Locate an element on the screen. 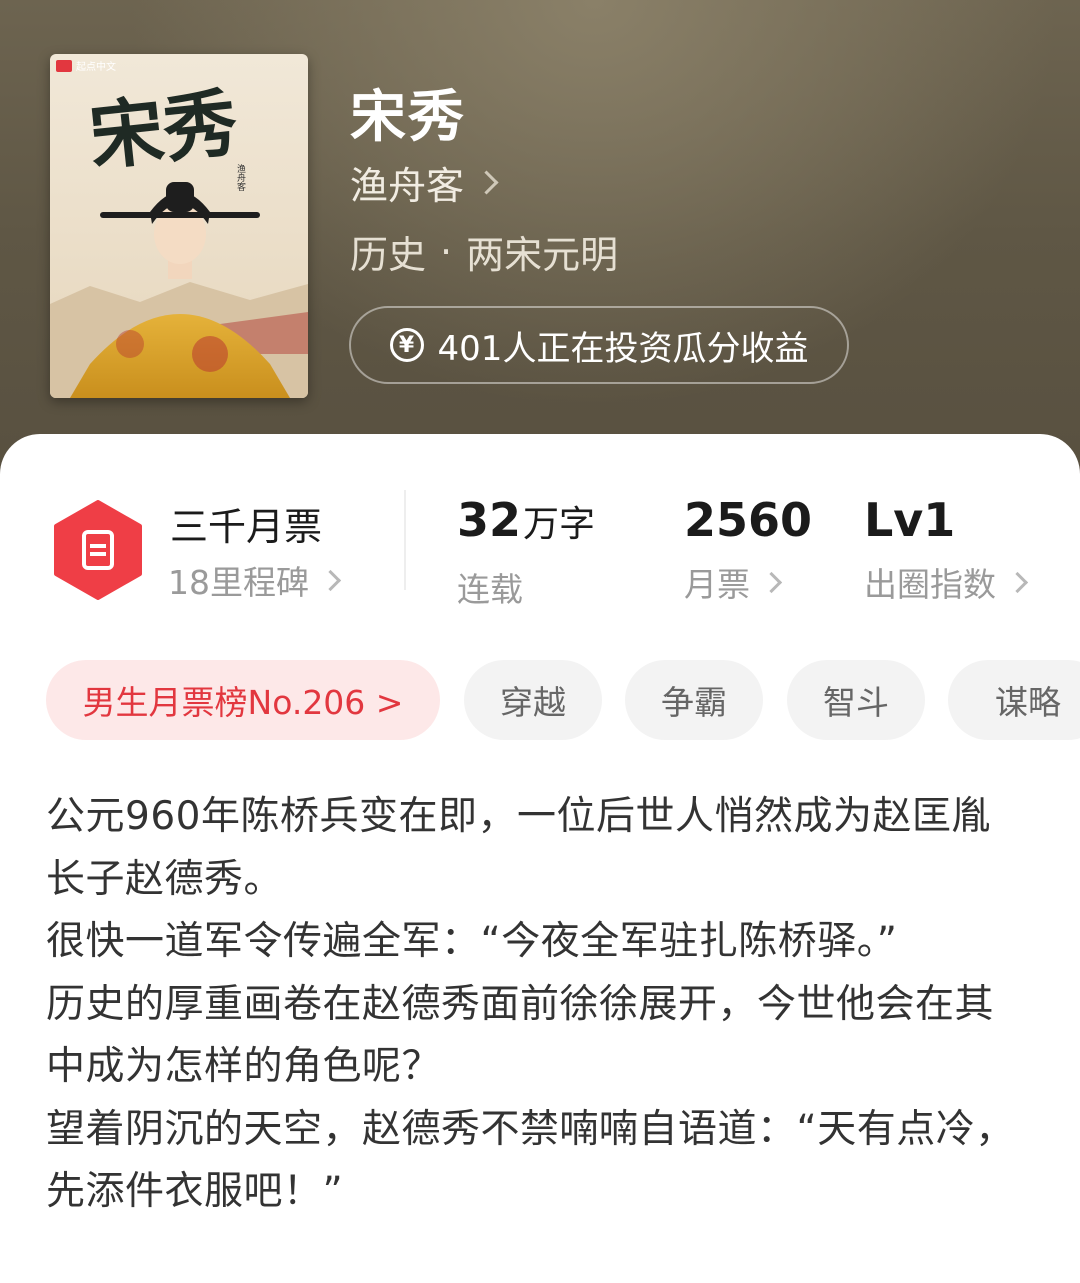 The width and height of the screenshot is (1080, 1283). book-title: 宋秀 is located at coordinates (408, 117).